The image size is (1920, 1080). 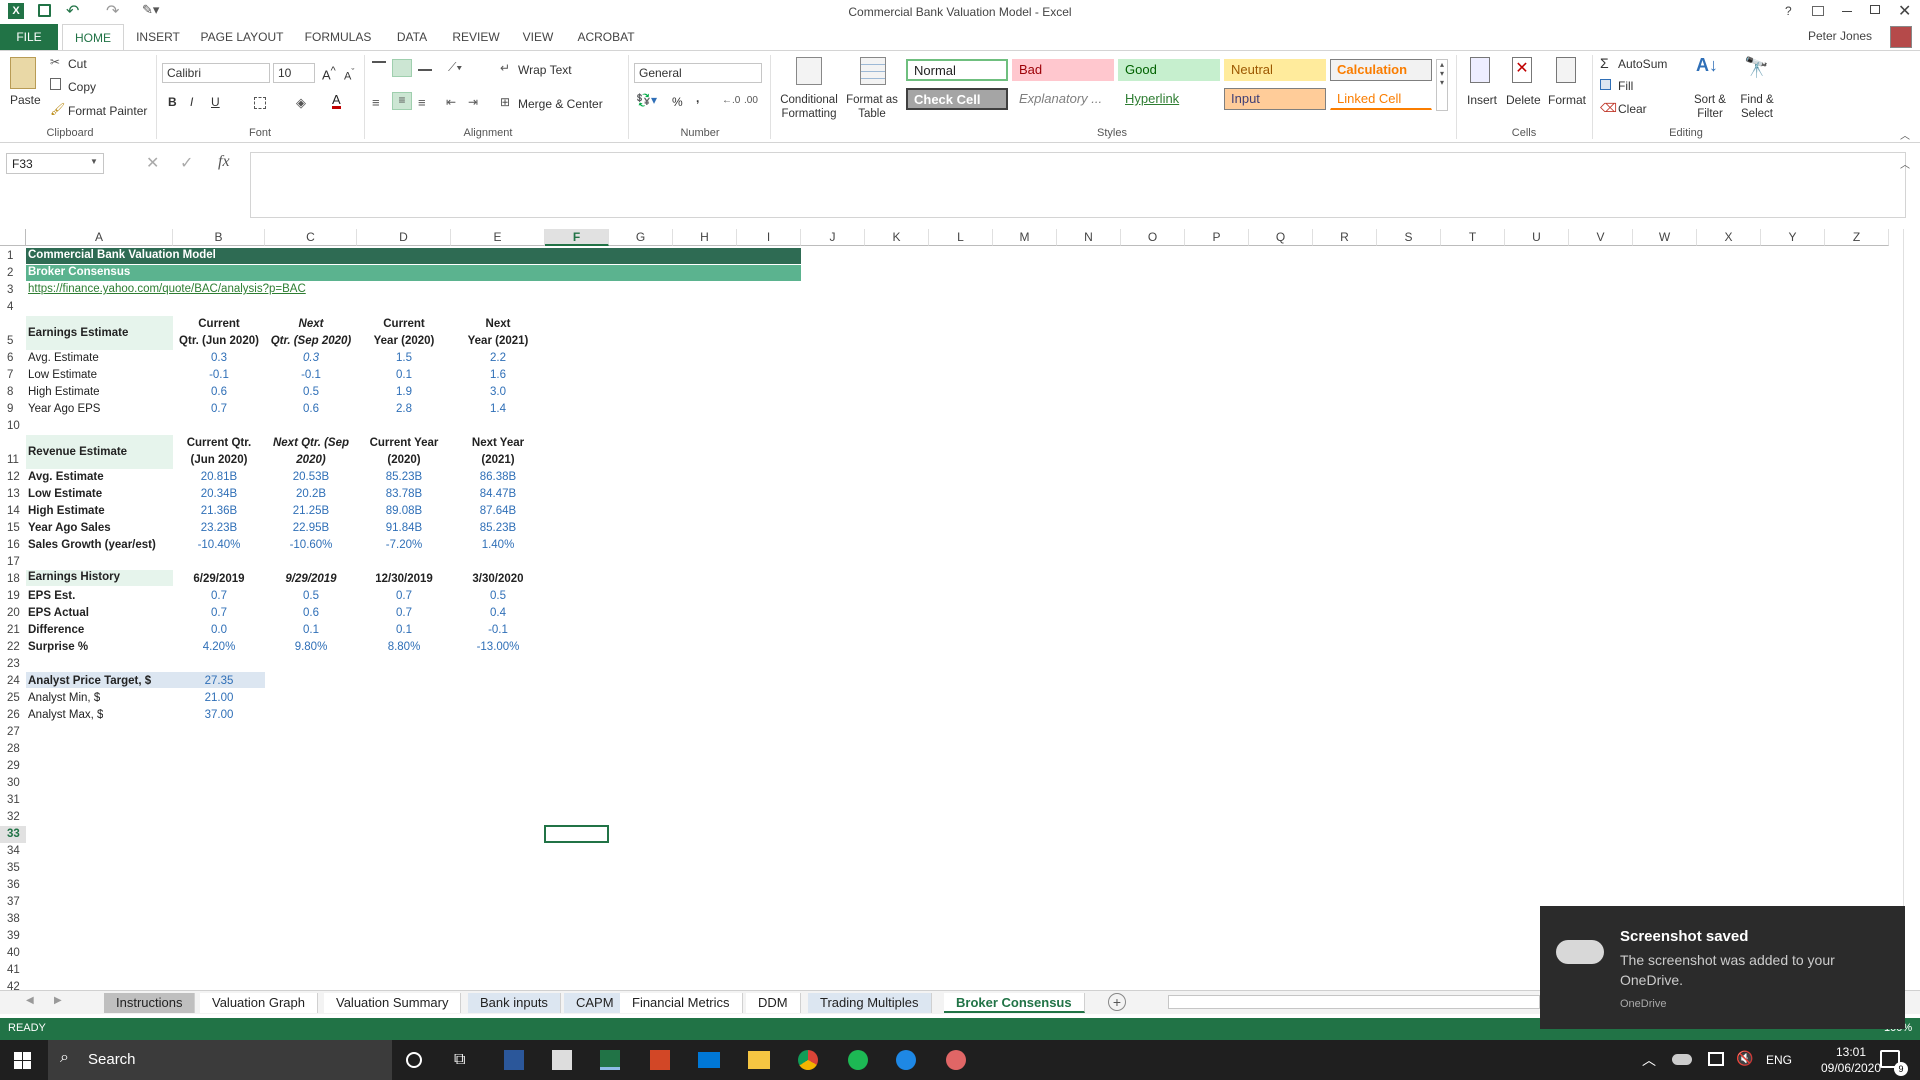 What do you see at coordinates (404, 375) in the screenshot?
I see `earnings-value-cell: 0.1` at bounding box center [404, 375].